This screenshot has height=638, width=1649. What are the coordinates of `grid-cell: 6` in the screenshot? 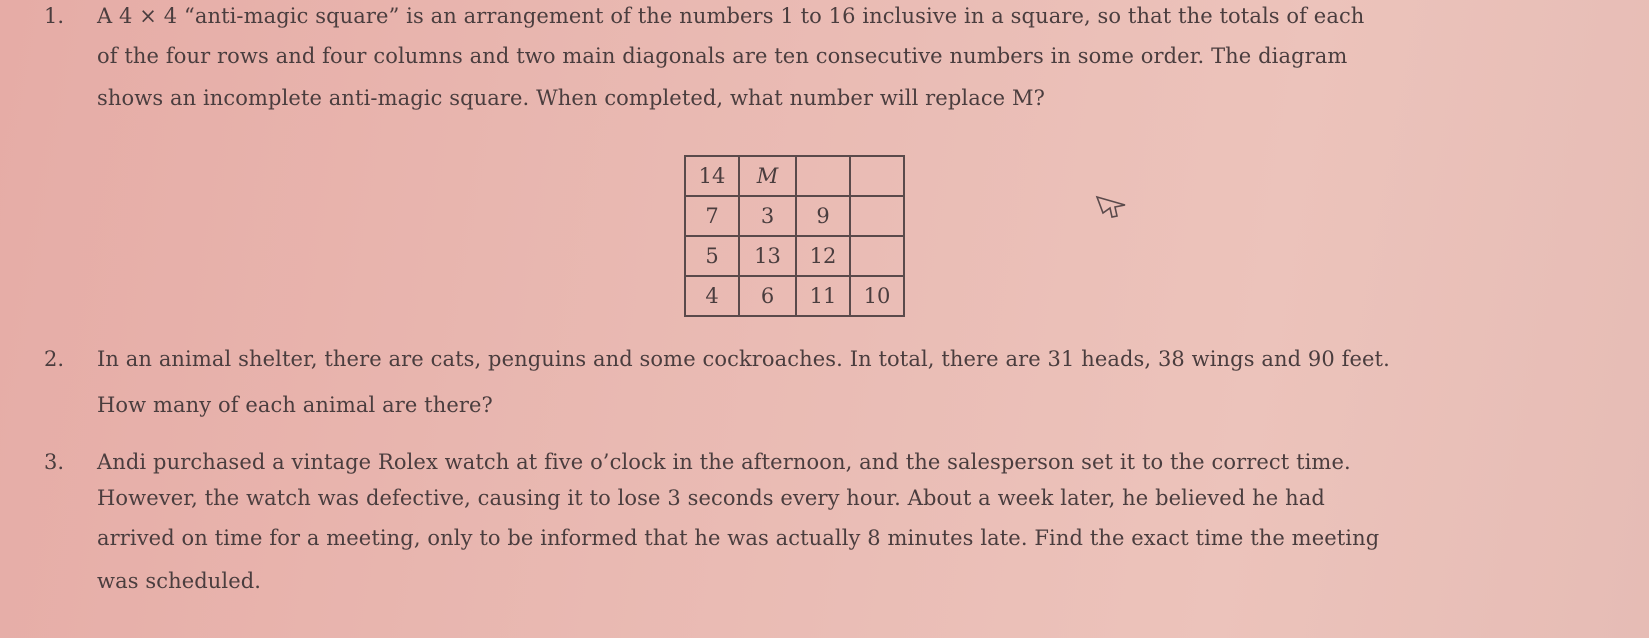 It's located at (767, 296).